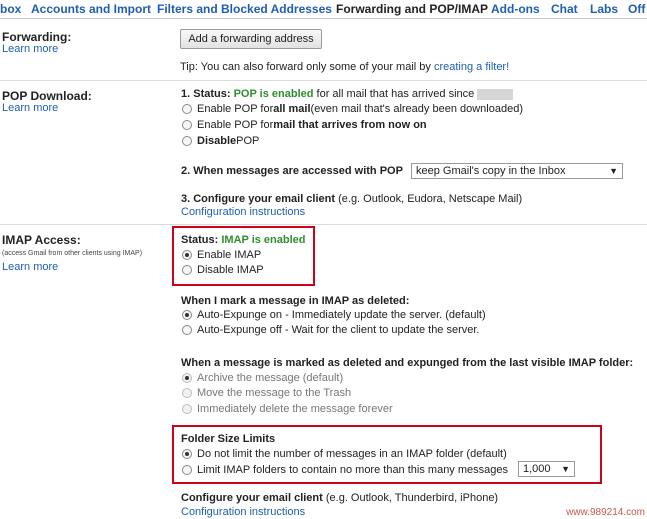  Describe the element at coordinates (41, 240) in the screenshot. I see `imap-access-title: IMAP Access:` at that location.